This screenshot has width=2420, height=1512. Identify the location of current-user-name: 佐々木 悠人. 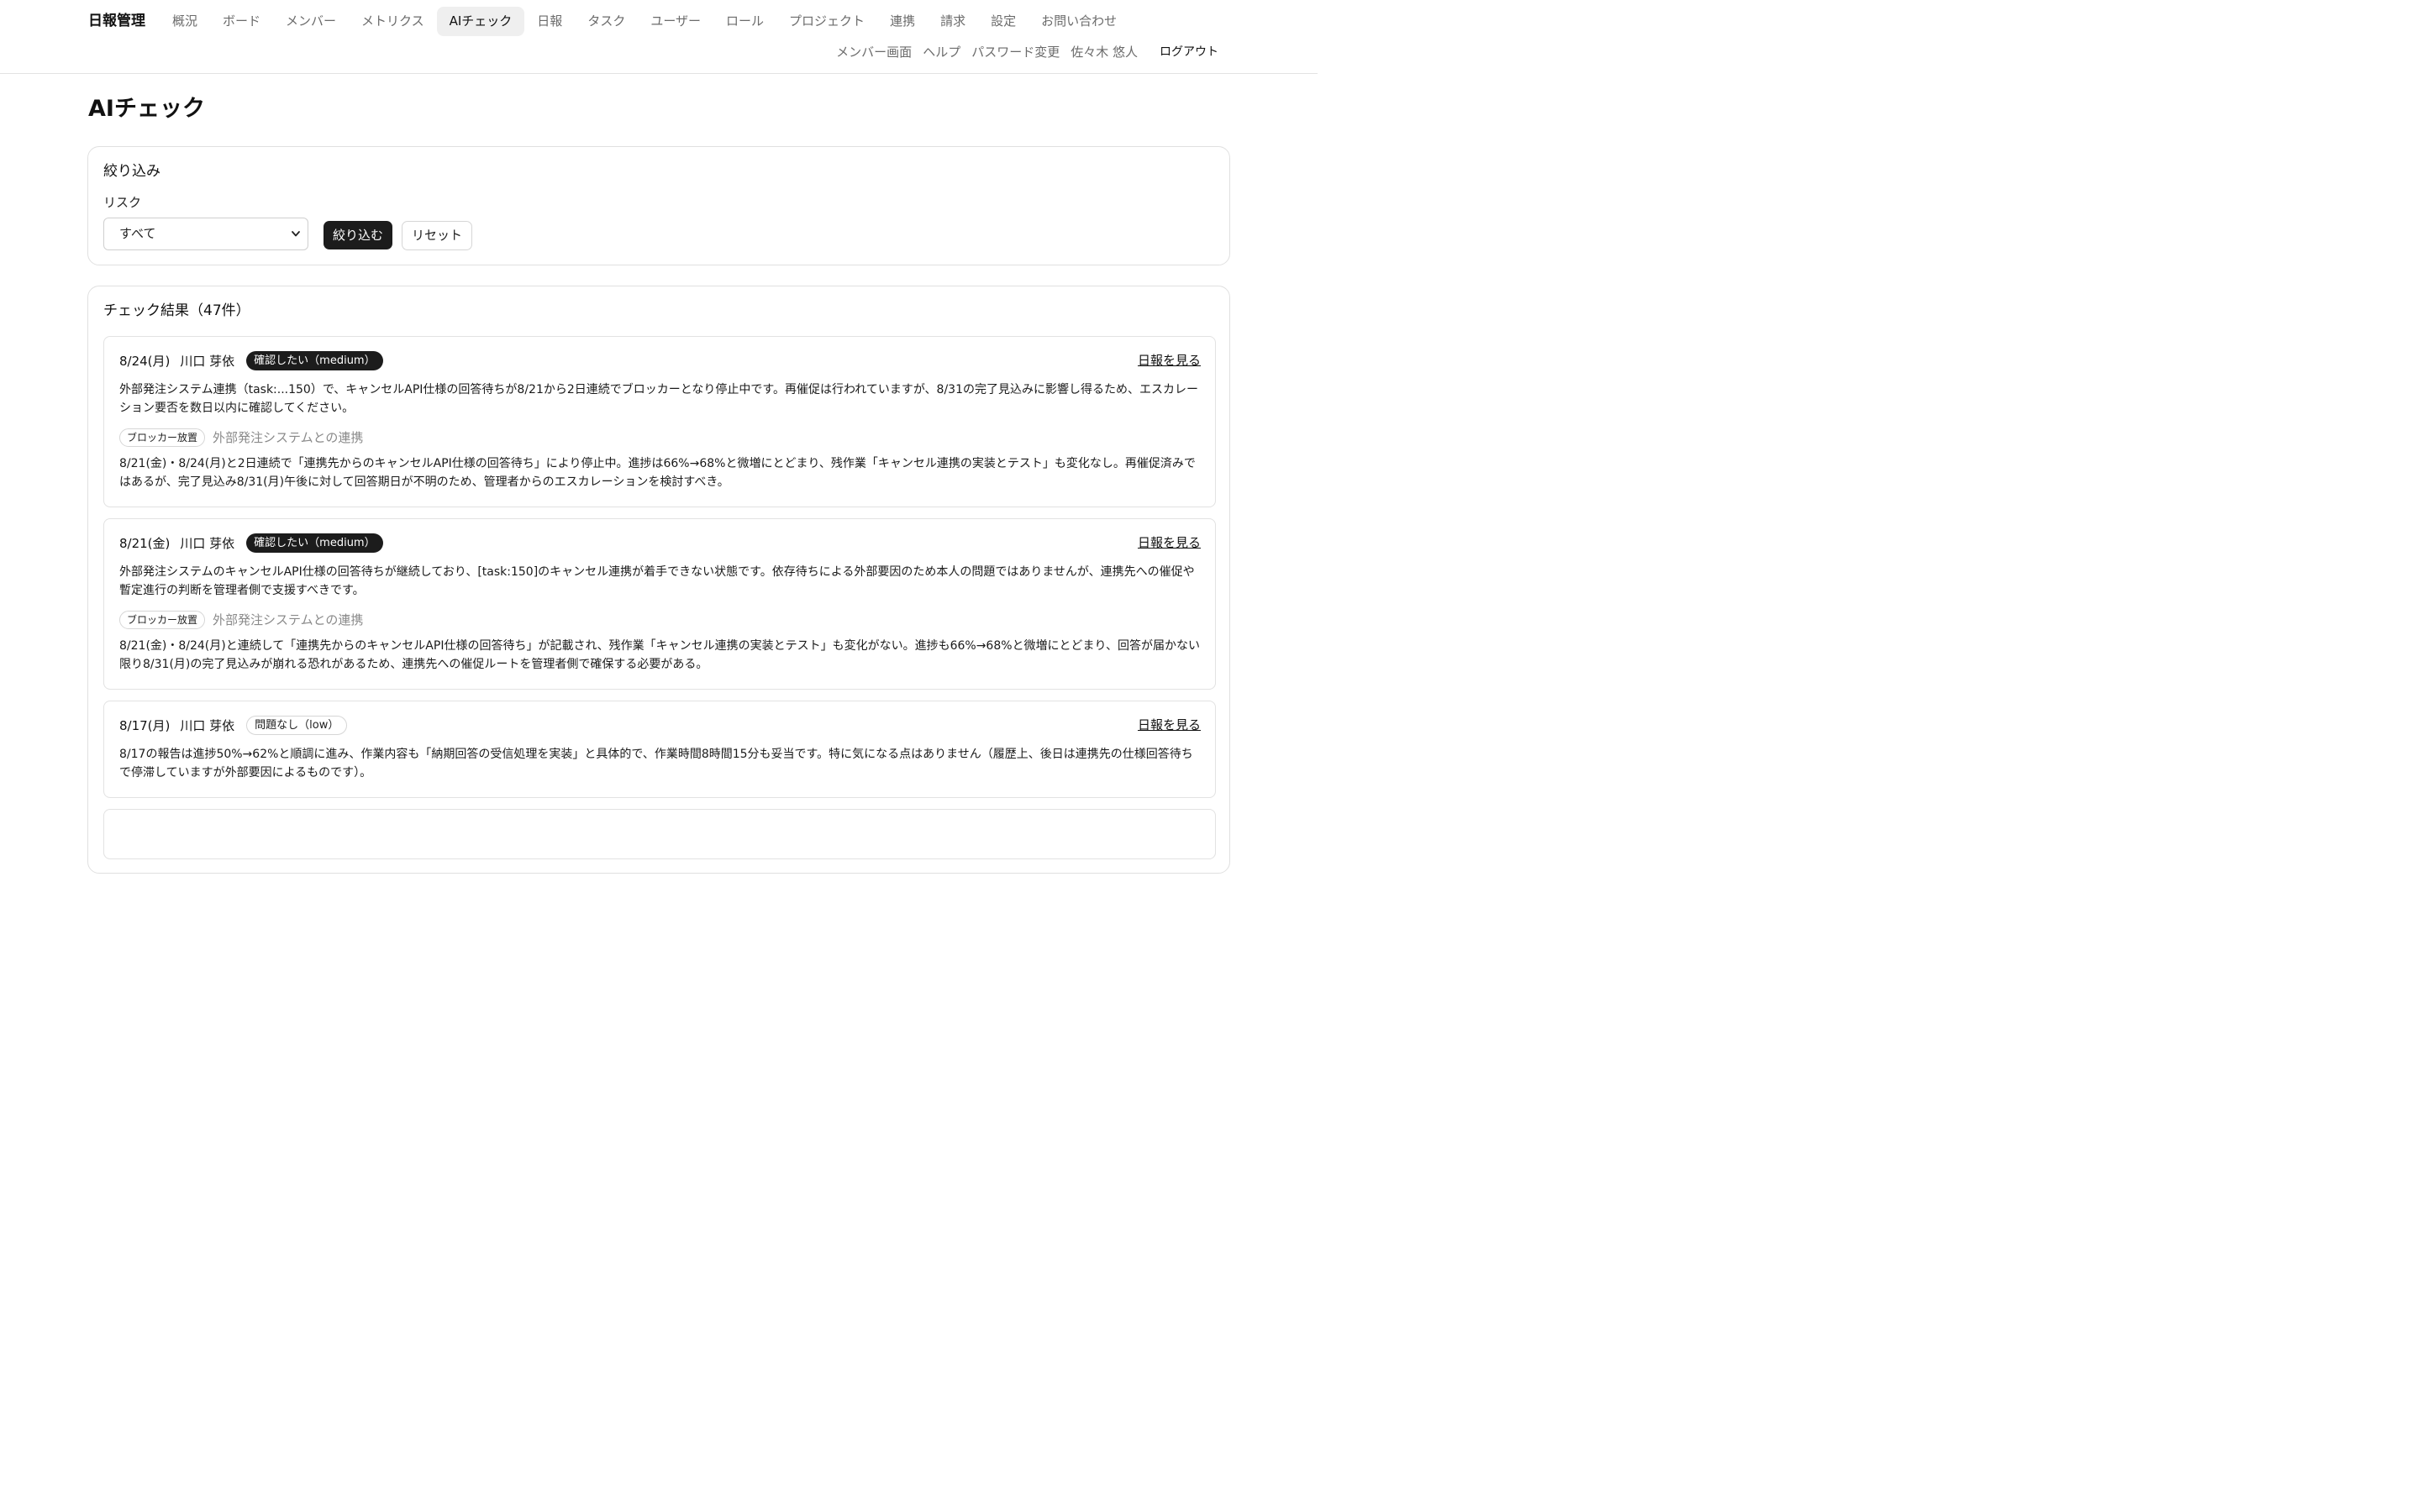
(1104, 52).